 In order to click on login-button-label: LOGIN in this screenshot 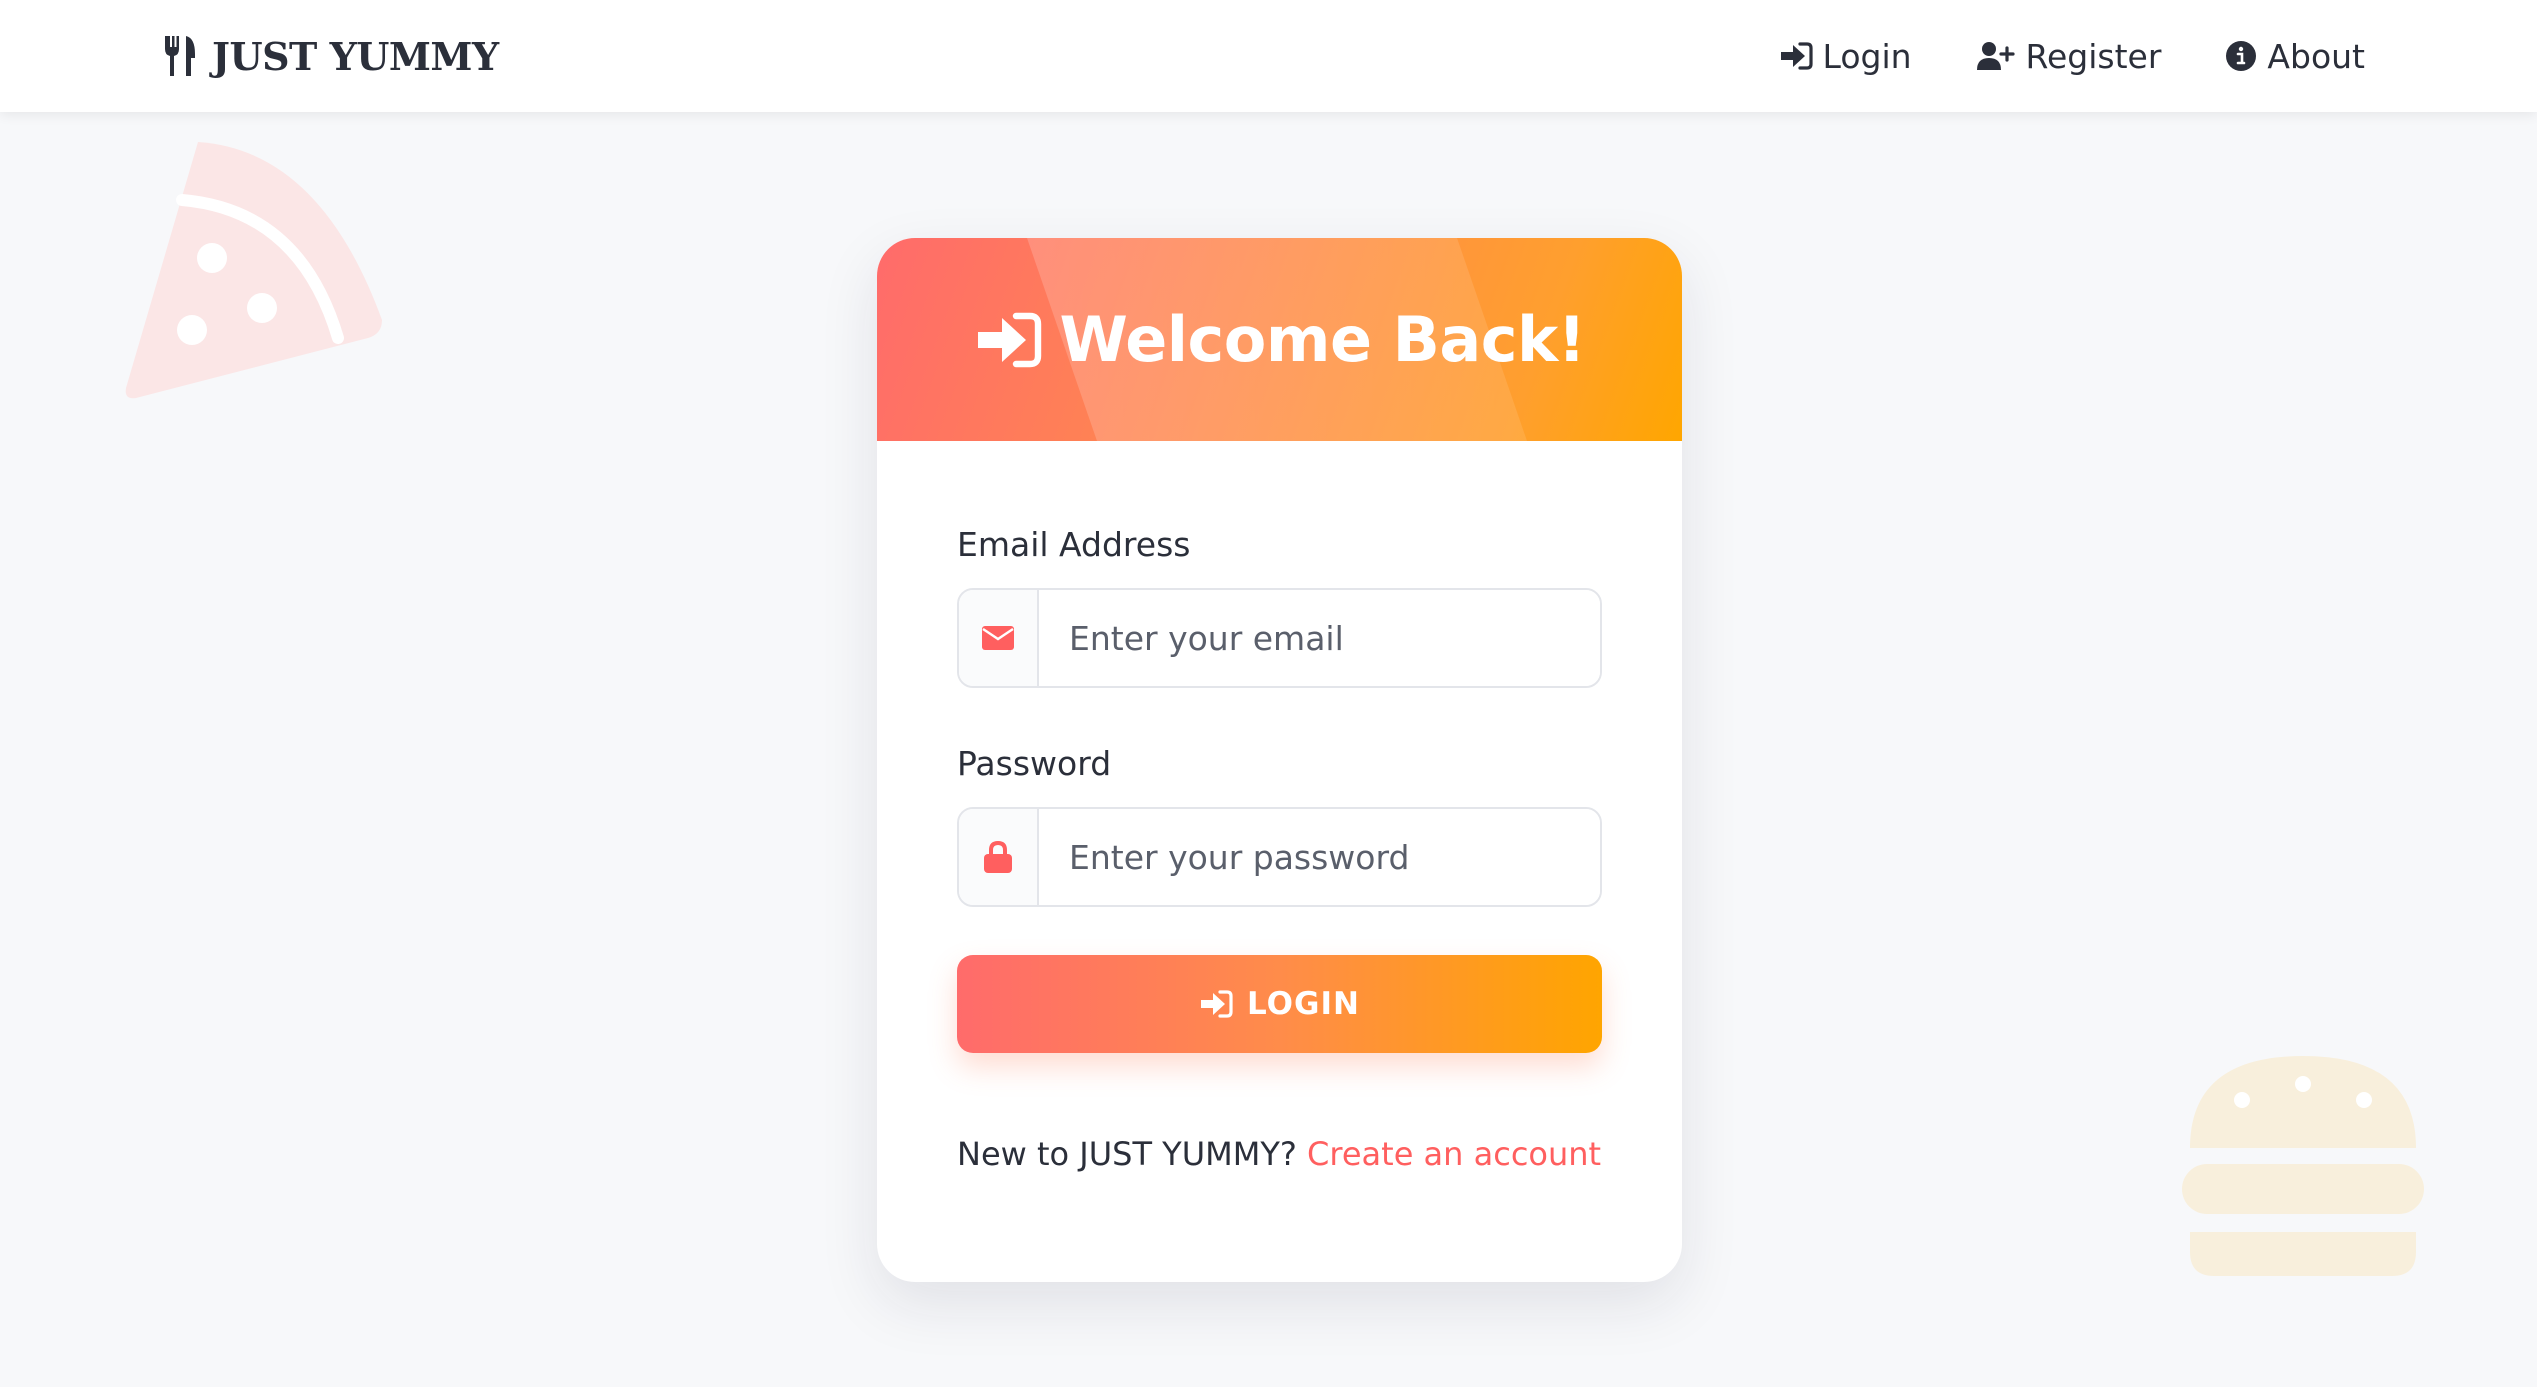, I will do `click(1303, 1004)`.